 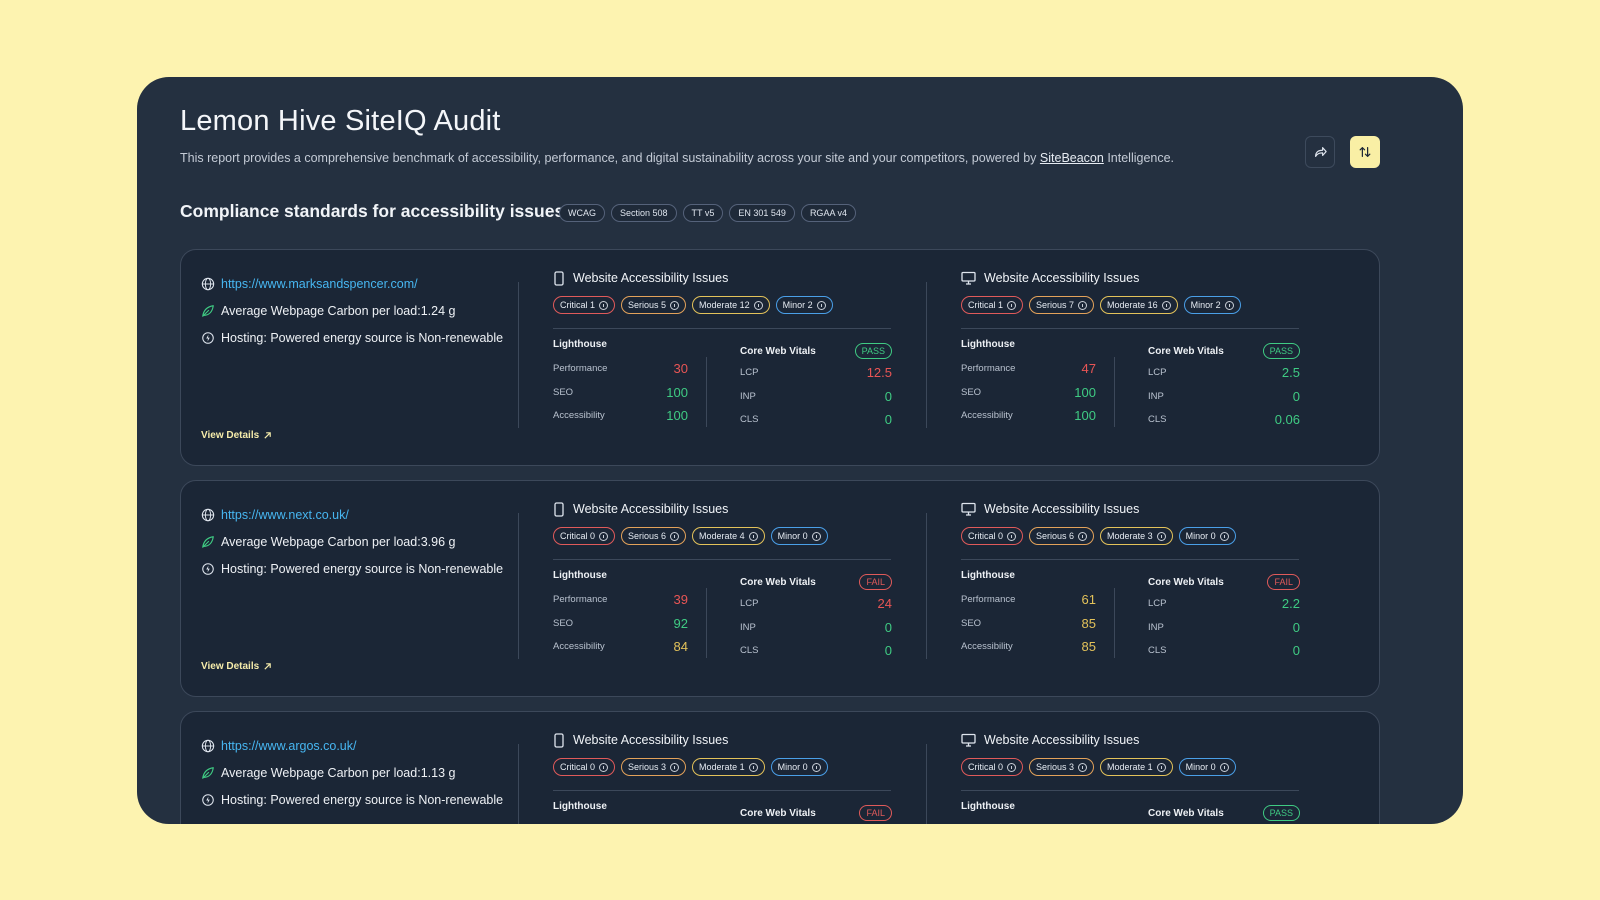 What do you see at coordinates (1088, 369) in the screenshot?
I see `performance-score: 47` at bounding box center [1088, 369].